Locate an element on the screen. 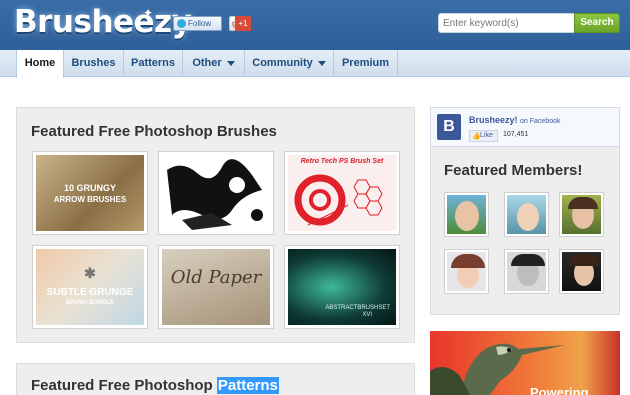  nav-community: Community is located at coordinates (289, 63).